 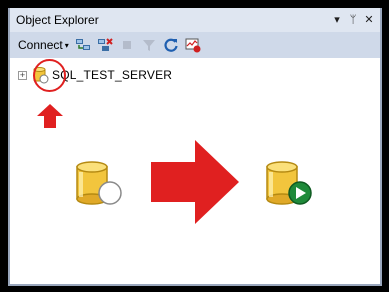 What do you see at coordinates (353, 20) in the screenshot?
I see `auto-hide-pin-icon: ᛘ` at bounding box center [353, 20].